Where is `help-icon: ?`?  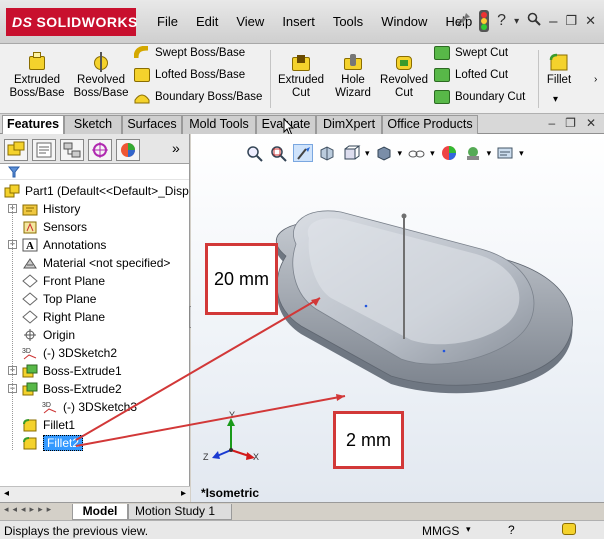
help-icon: ? is located at coordinates (511, 530).